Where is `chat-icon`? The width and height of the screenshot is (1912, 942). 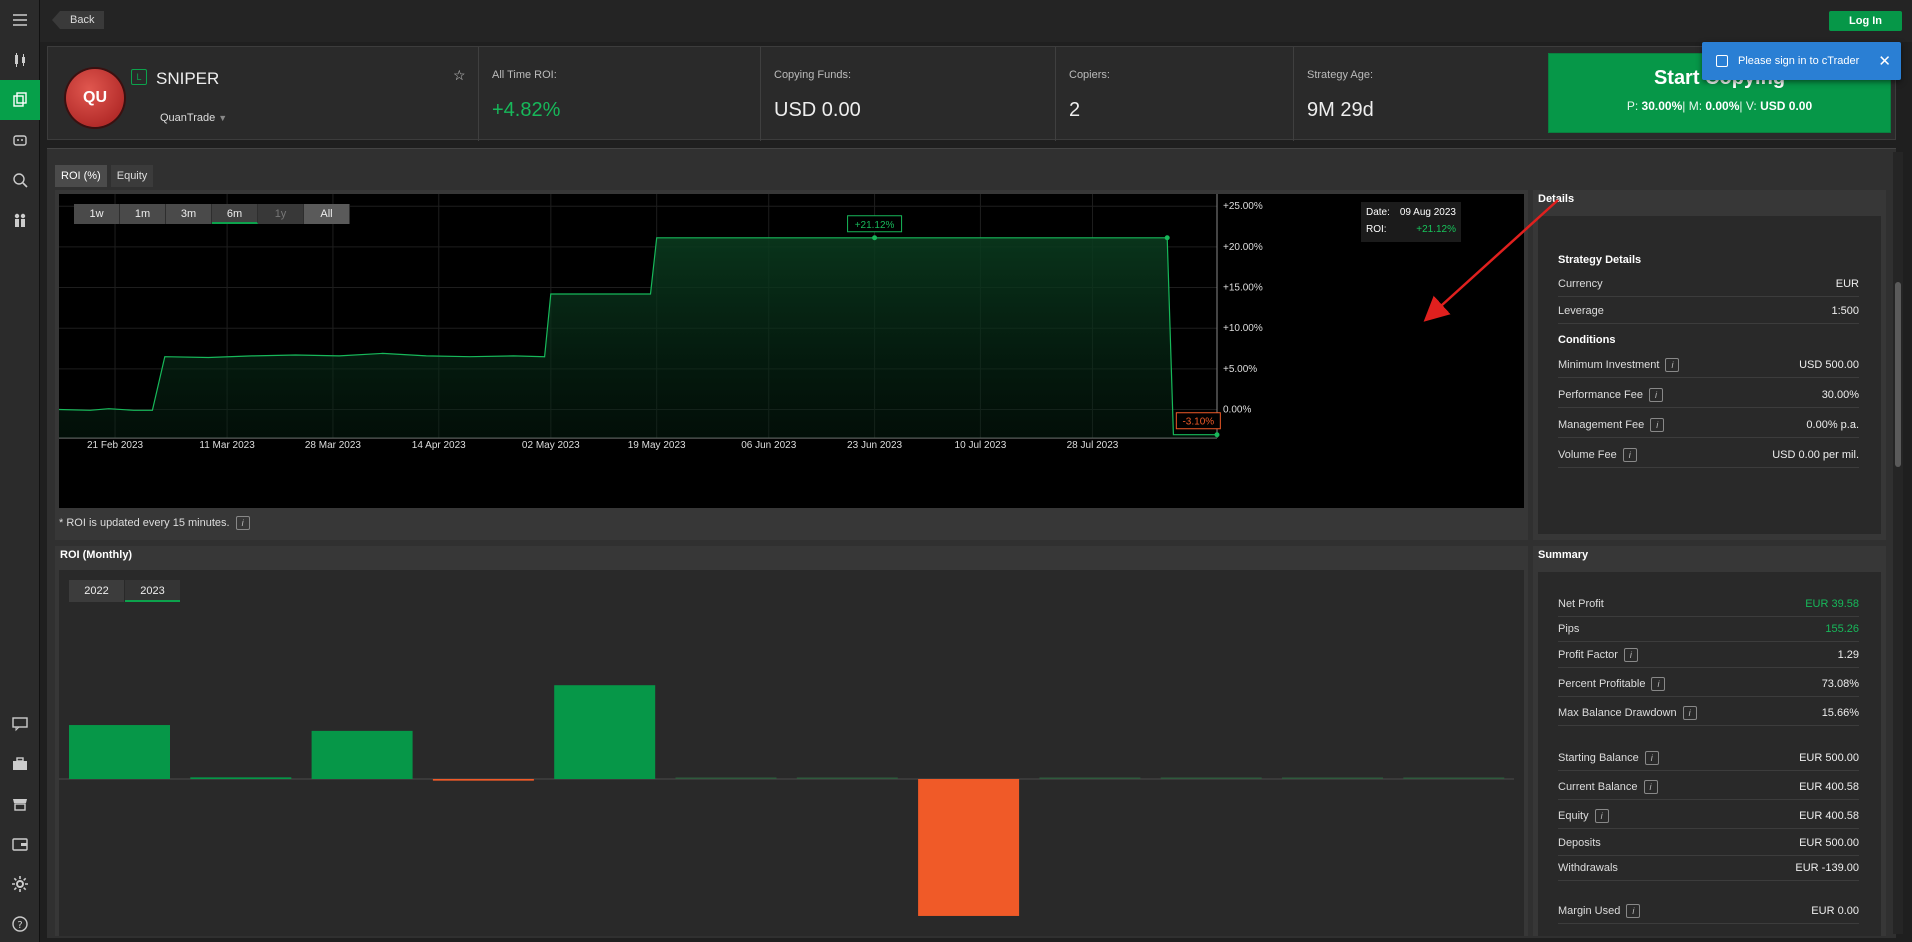
chat-icon is located at coordinates (20, 724).